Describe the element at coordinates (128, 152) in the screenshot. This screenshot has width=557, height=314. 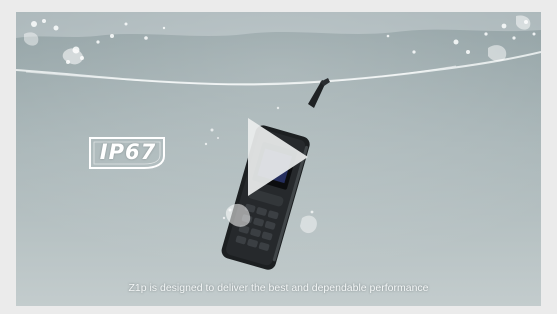
I see `ip67-badge-label: IP67` at that location.